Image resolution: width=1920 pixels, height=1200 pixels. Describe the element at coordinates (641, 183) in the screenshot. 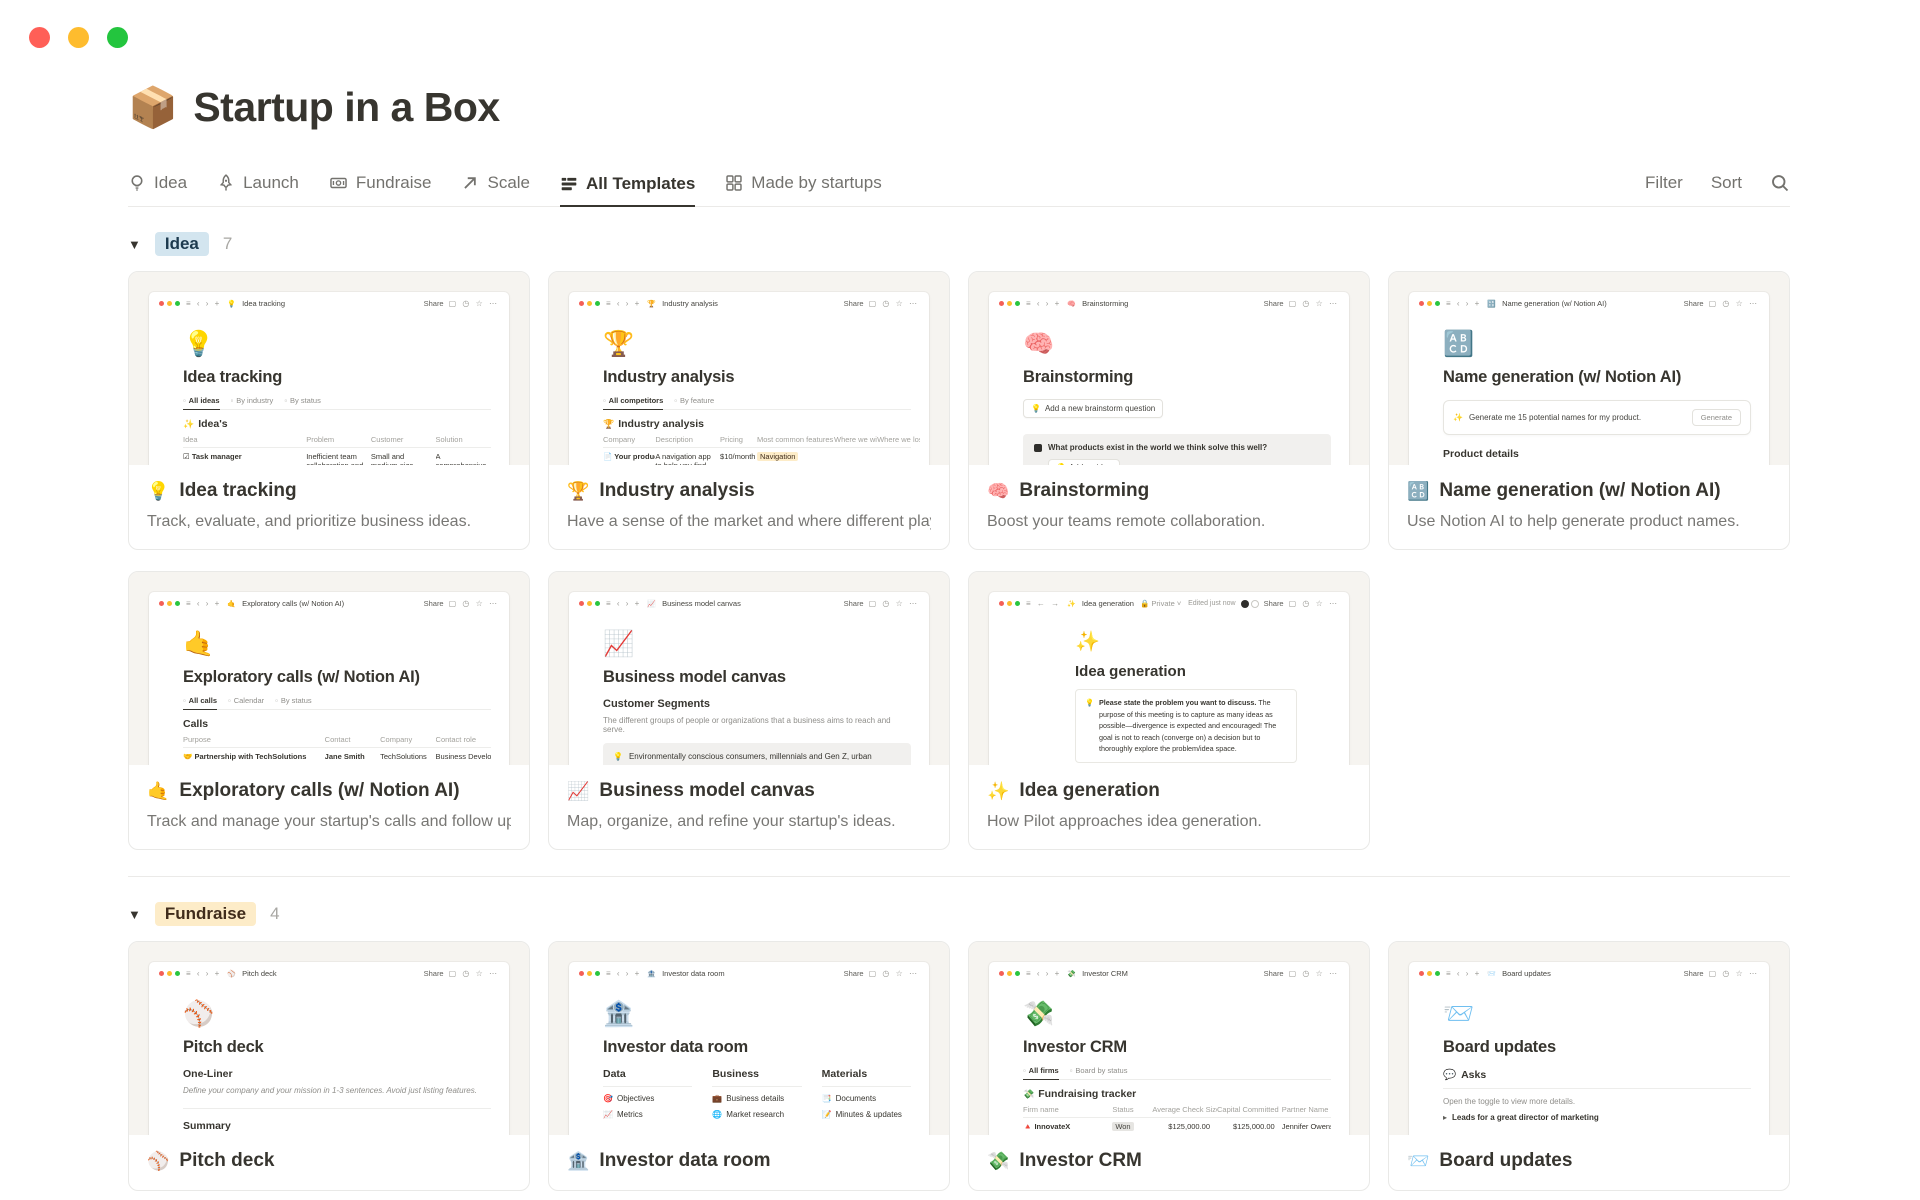

I see `tab-label: All Templates` at that location.